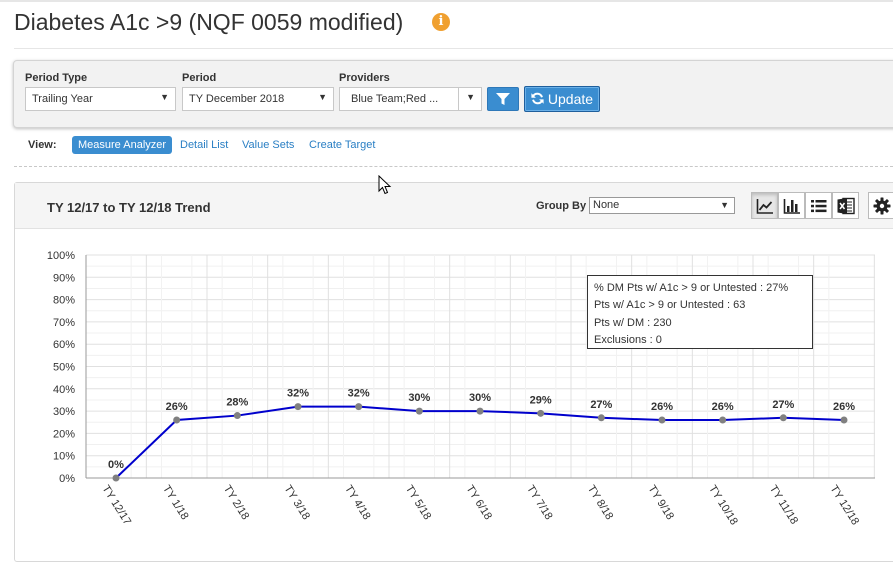 The height and width of the screenshot is (562, 893). I want to click on excel-export-button, so click(845, 205).